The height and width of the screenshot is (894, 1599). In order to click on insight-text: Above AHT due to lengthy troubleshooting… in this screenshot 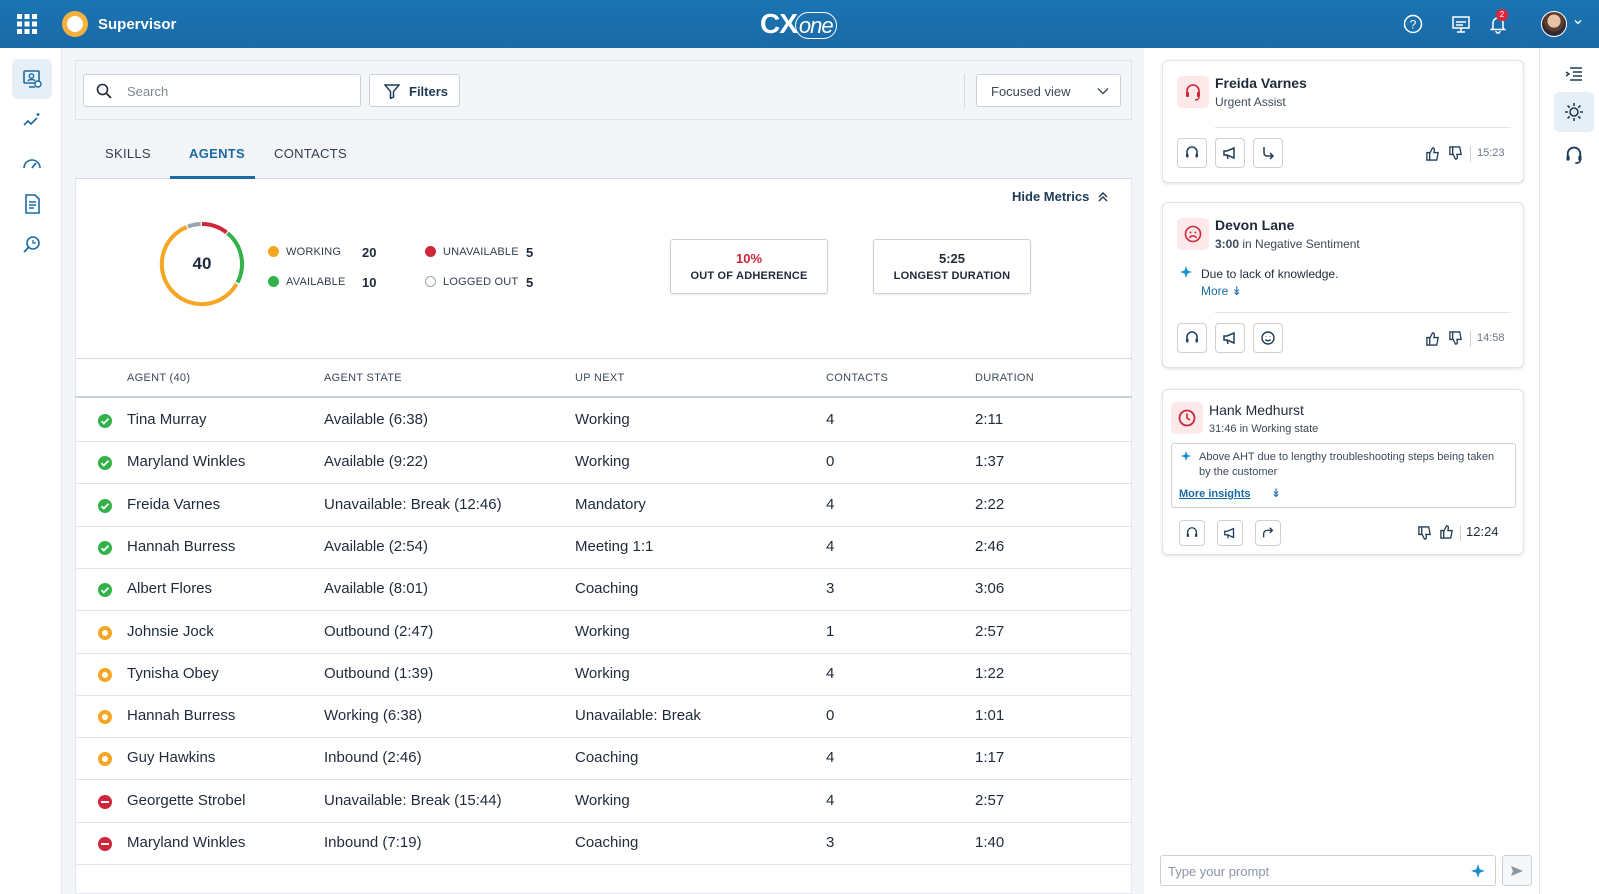, I will do `click(1347, 464)`.